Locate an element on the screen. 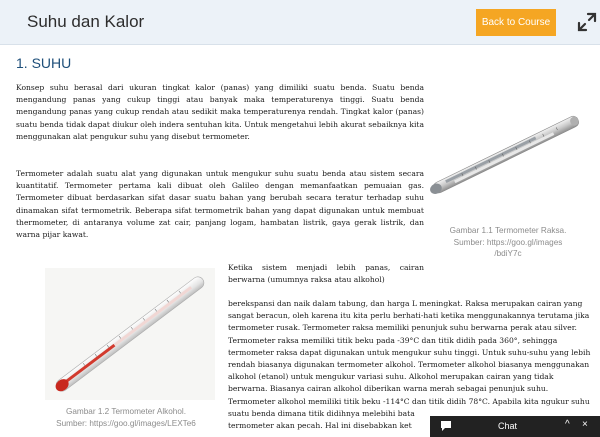 Image resolution: width=600 pixels, height=437 pixels. chat-minimize-button: ^ is located at coordinates (567, 424).